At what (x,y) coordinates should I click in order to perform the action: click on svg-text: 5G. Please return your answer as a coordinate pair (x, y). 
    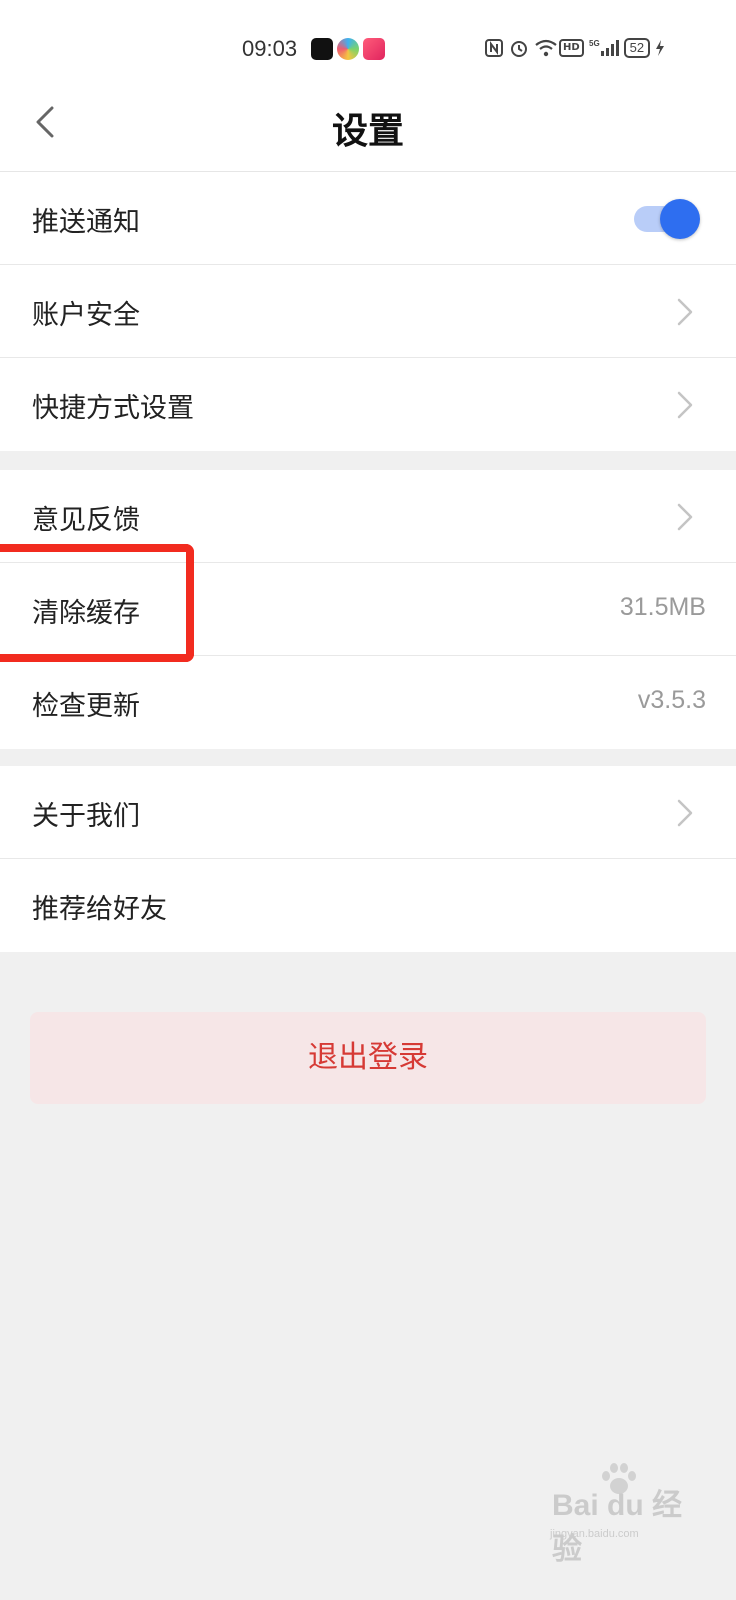
    Looking at the image, I should click on (594, 43).